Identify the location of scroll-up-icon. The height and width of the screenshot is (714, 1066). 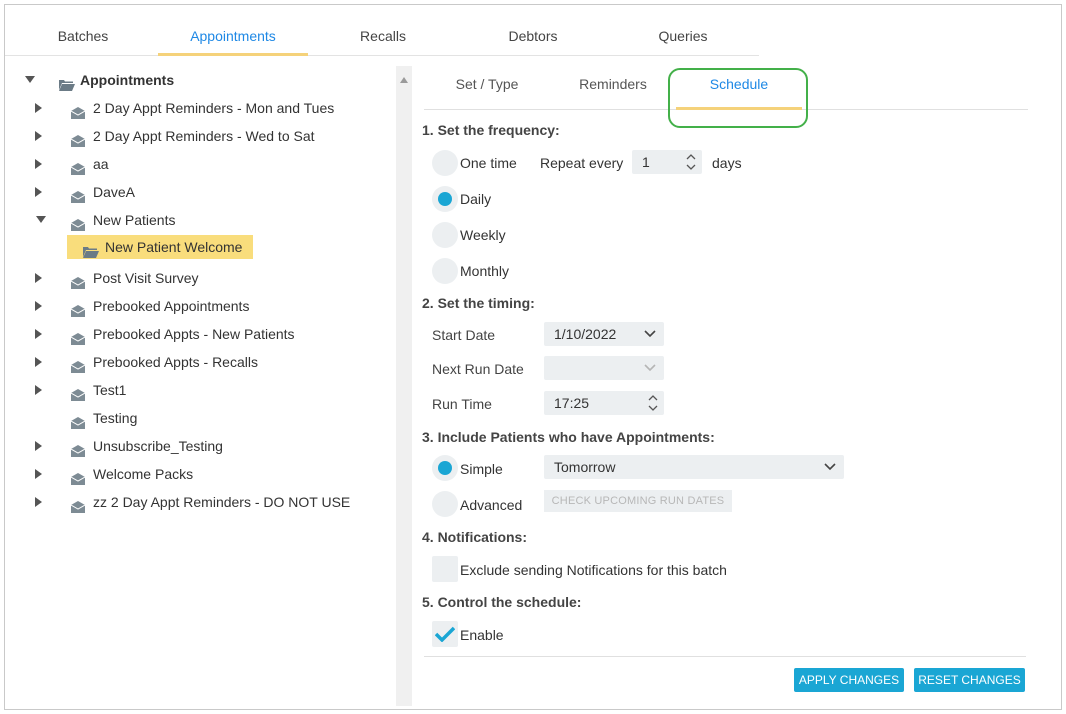
(404, 78).